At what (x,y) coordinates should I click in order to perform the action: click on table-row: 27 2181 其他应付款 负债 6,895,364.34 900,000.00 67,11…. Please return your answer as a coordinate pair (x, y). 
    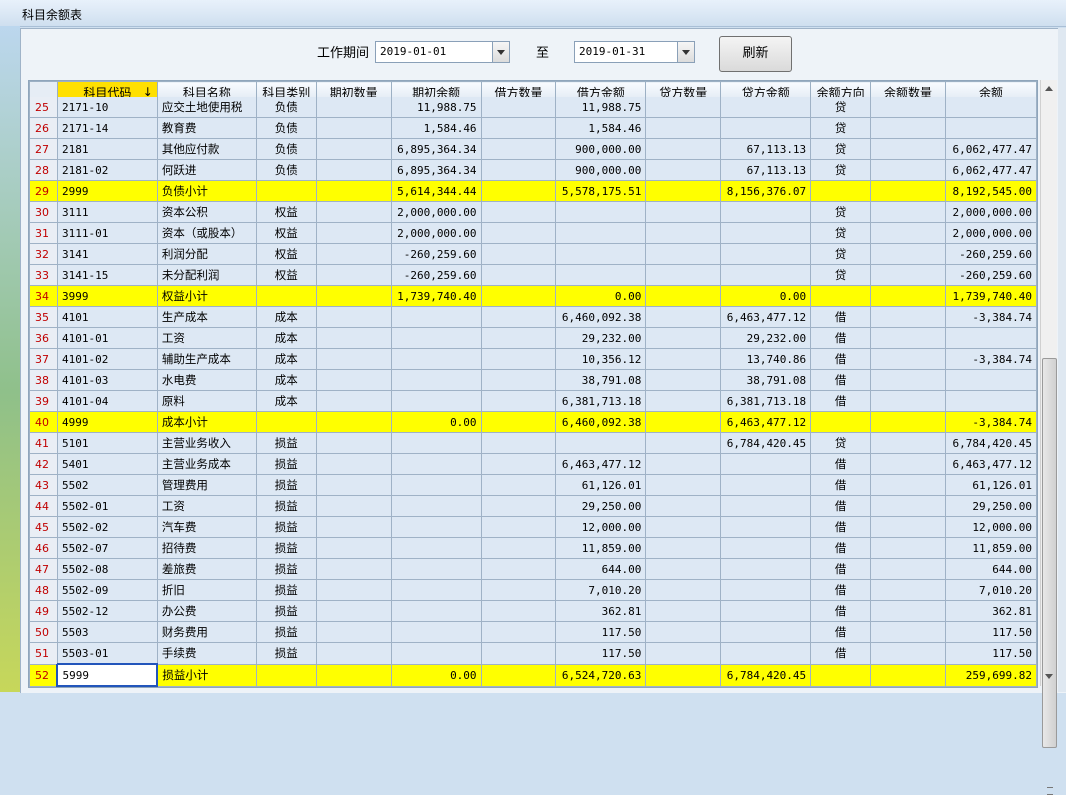
    Looking at the image, I should click on (533, 149).